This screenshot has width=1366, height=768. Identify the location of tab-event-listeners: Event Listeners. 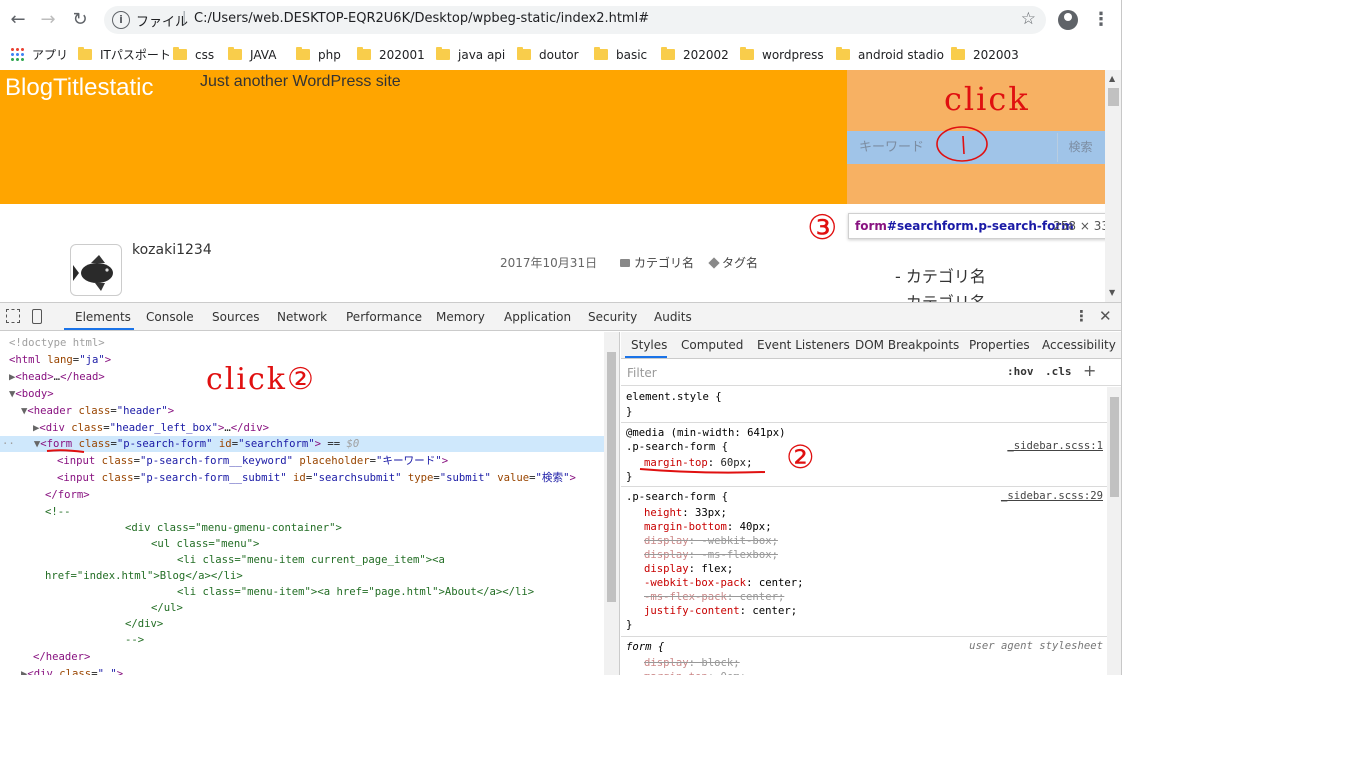
(803, 345).